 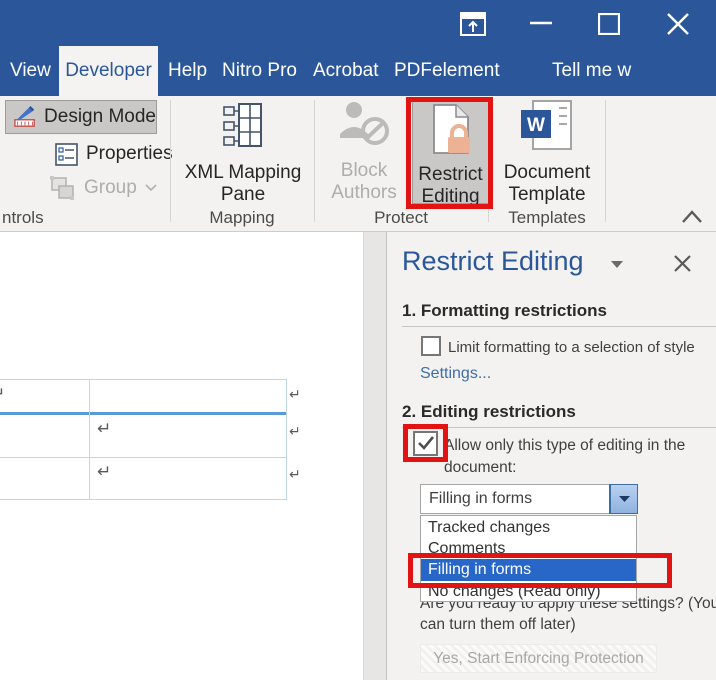 What do you see at coordinates (546, 125) in the screenshot?
I see `document-template-icon: W` at bounding box center [546, 125].